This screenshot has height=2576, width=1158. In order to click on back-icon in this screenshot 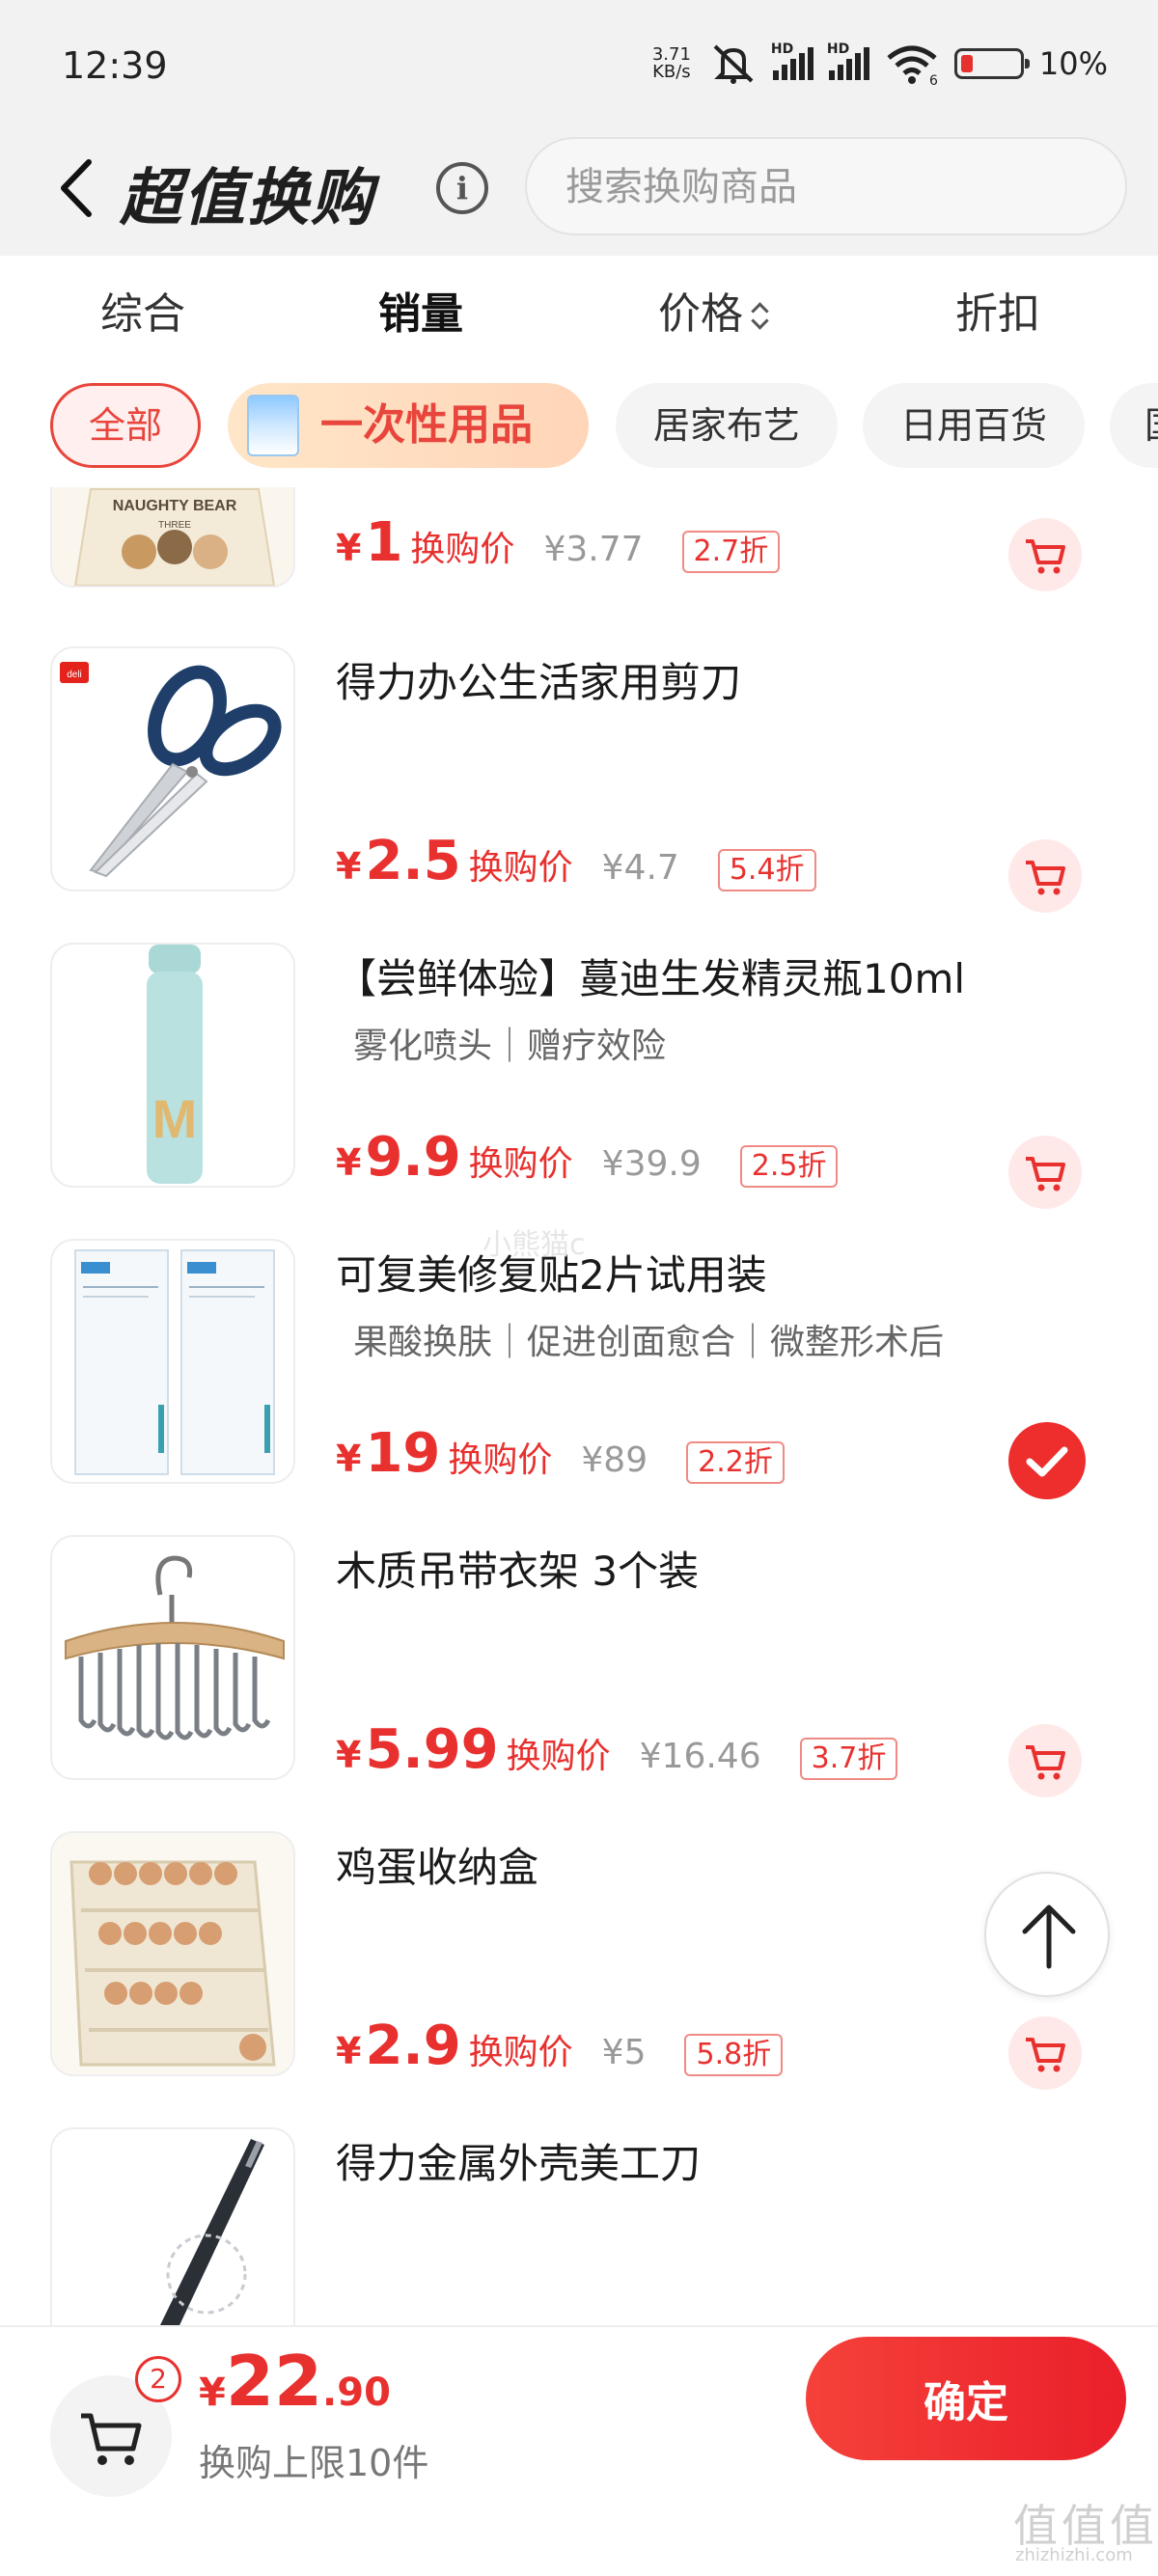, I will do `click(79, 188)`.